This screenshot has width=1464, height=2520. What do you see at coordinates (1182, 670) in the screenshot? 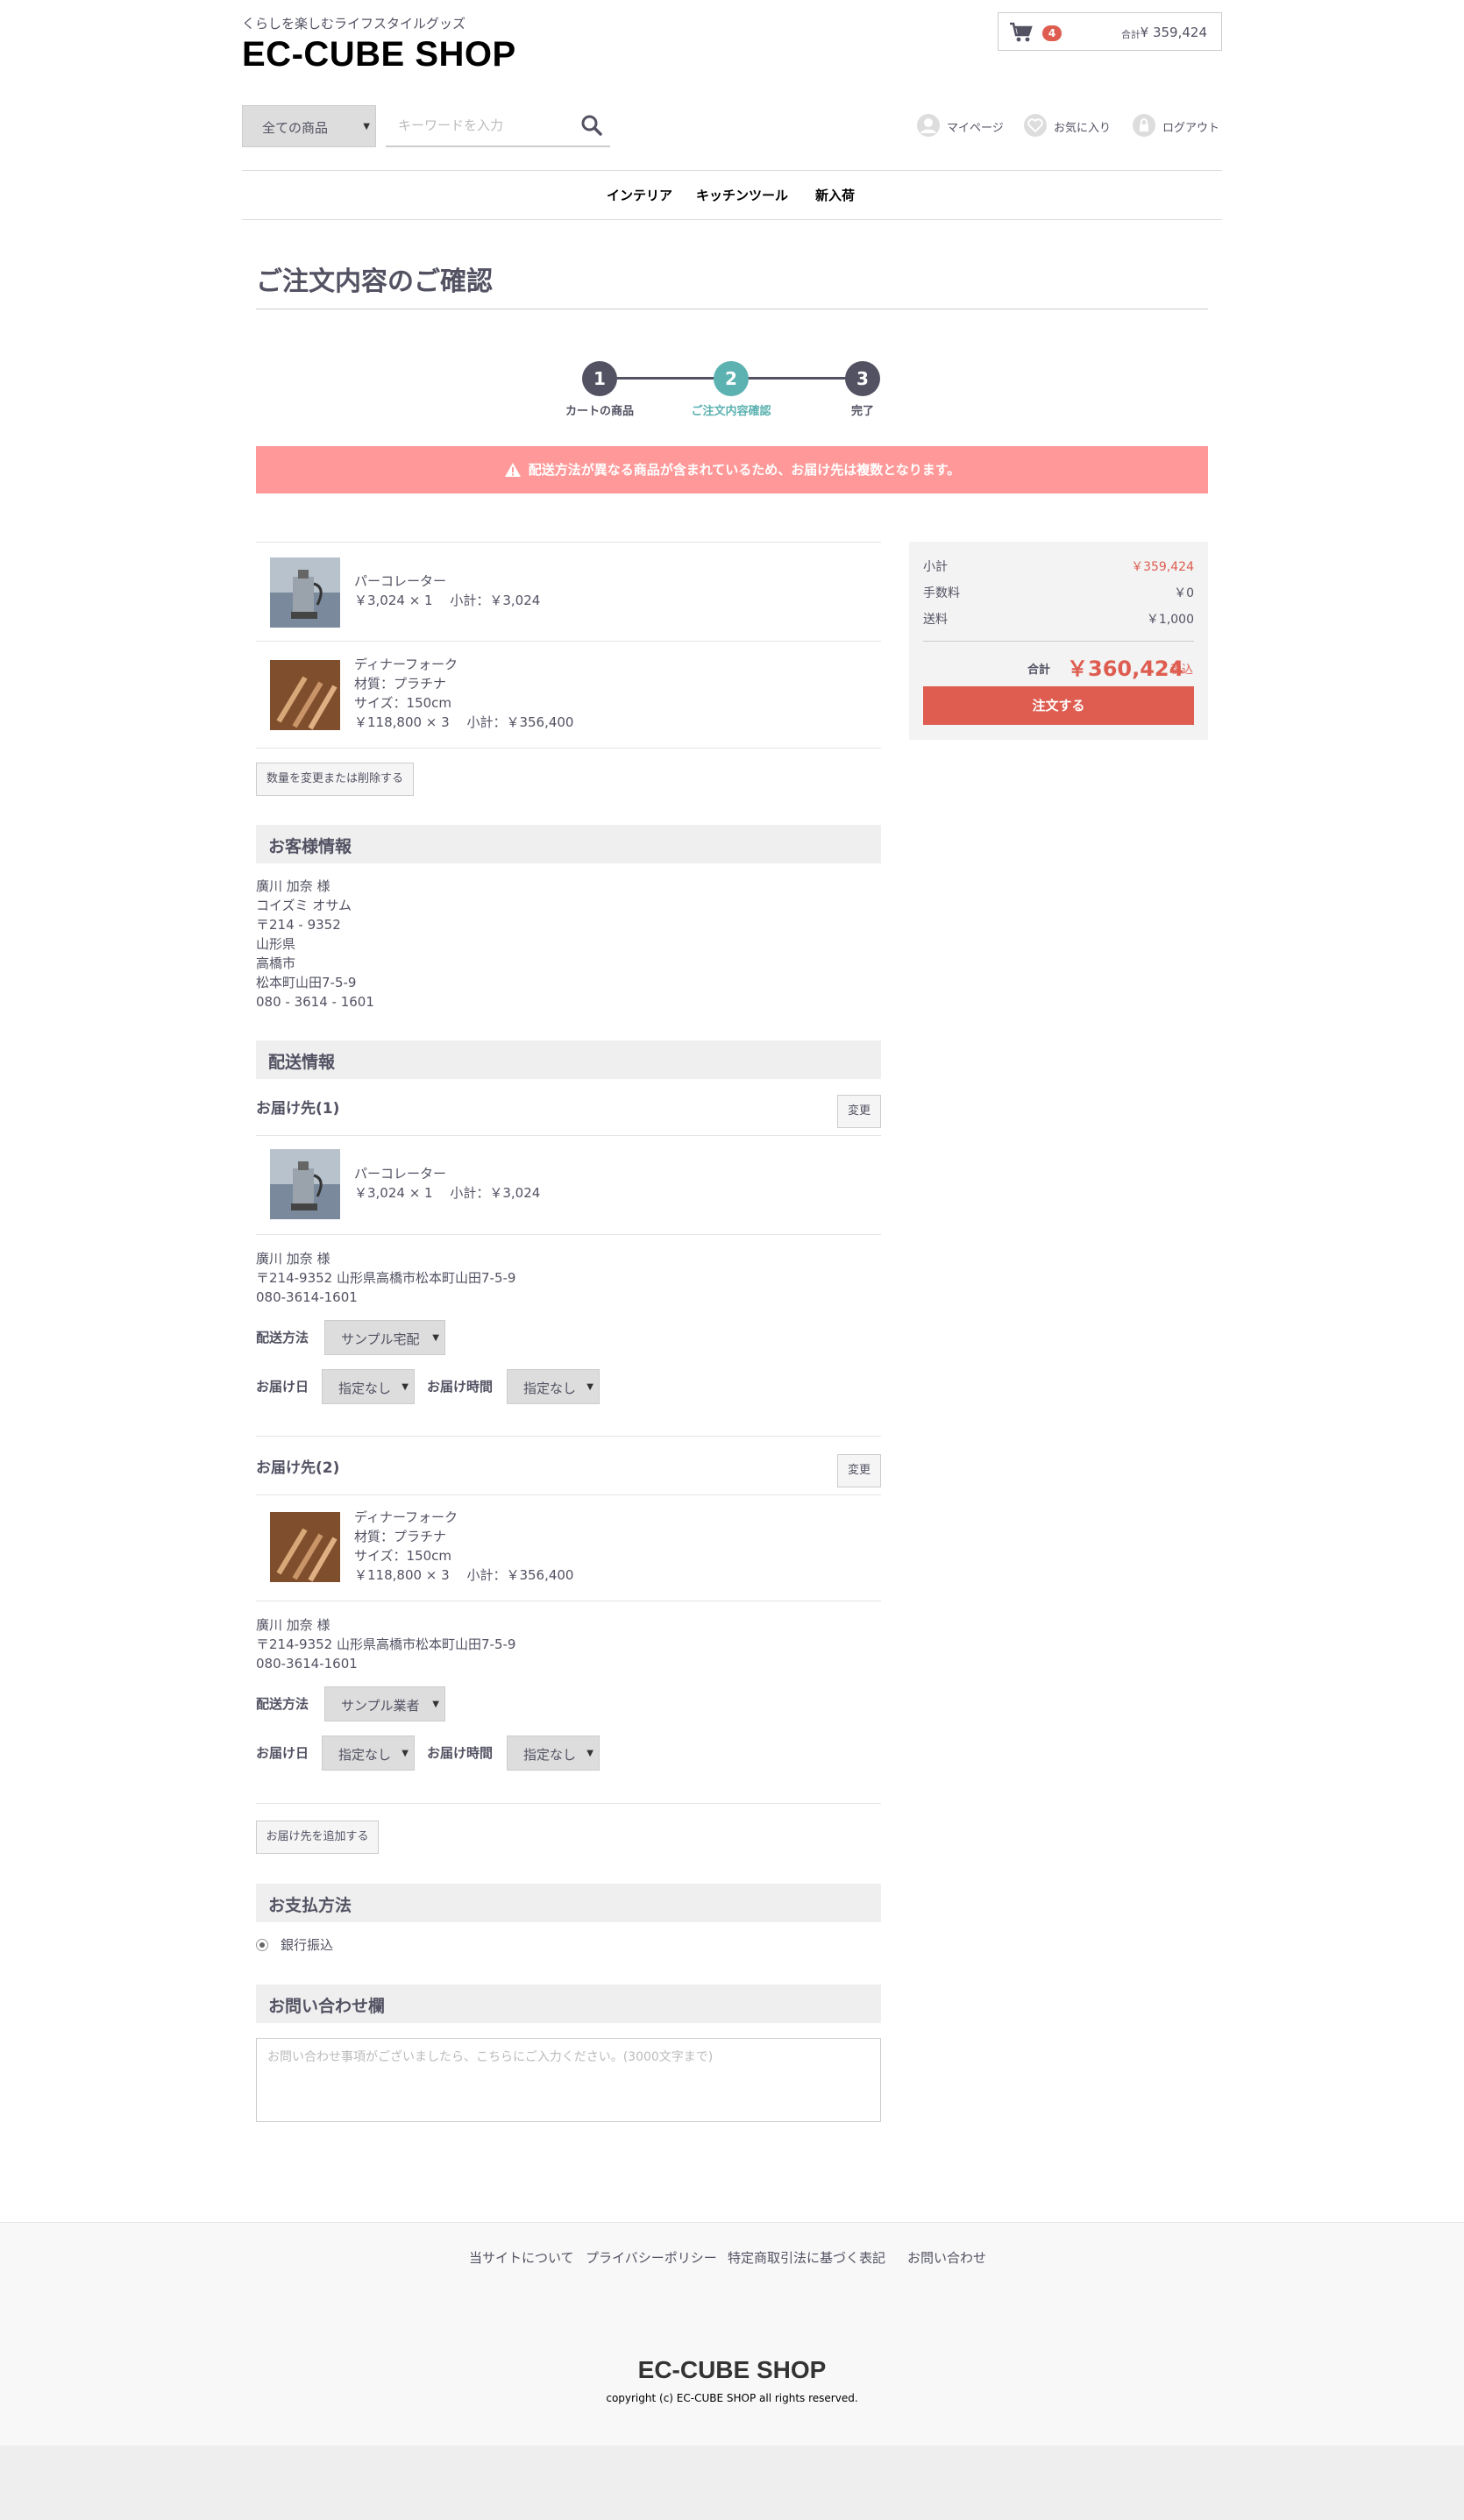
I see `tax-label: 税込` at bounding box center [1182, 670].